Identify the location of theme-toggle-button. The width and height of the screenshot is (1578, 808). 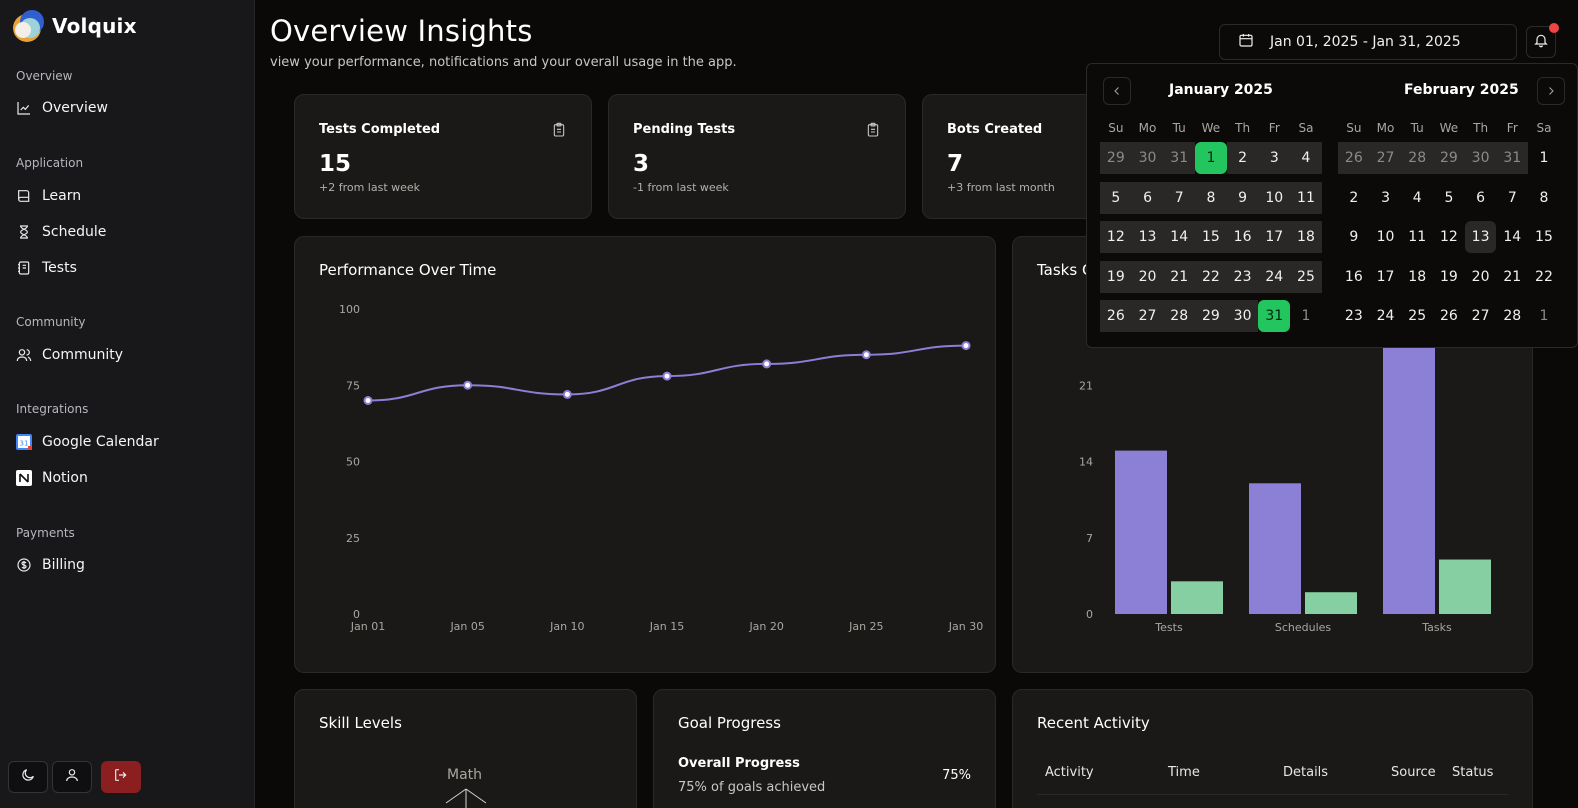
(28, 777).